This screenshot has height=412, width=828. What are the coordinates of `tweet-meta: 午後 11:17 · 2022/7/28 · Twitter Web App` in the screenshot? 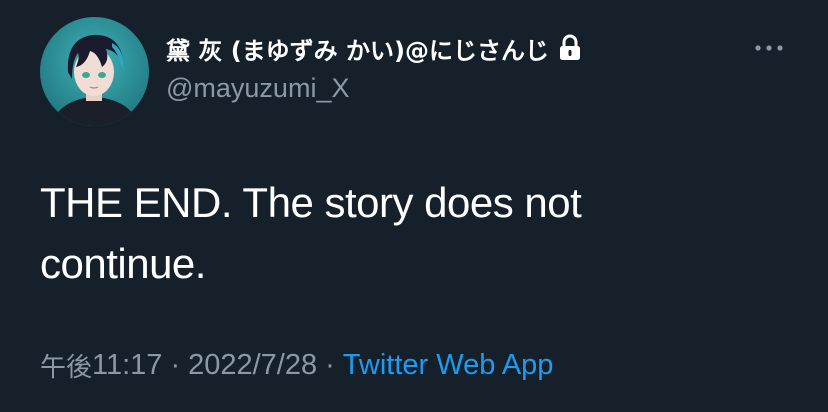 It's located at (296, 365).